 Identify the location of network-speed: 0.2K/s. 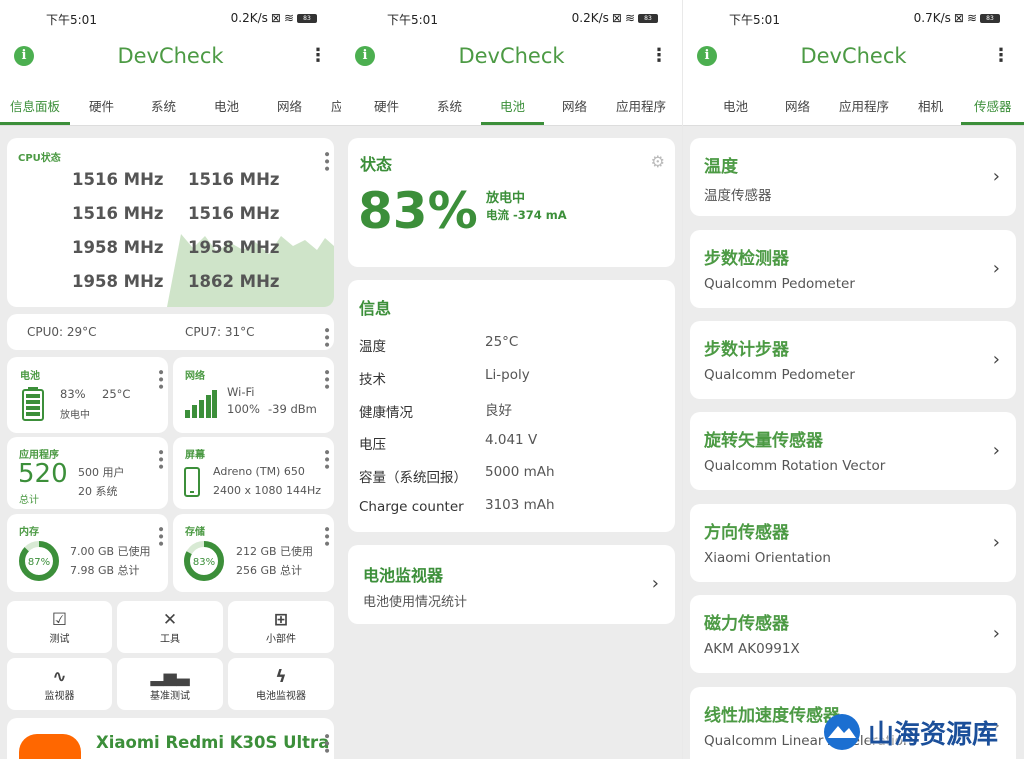
(590, 18).